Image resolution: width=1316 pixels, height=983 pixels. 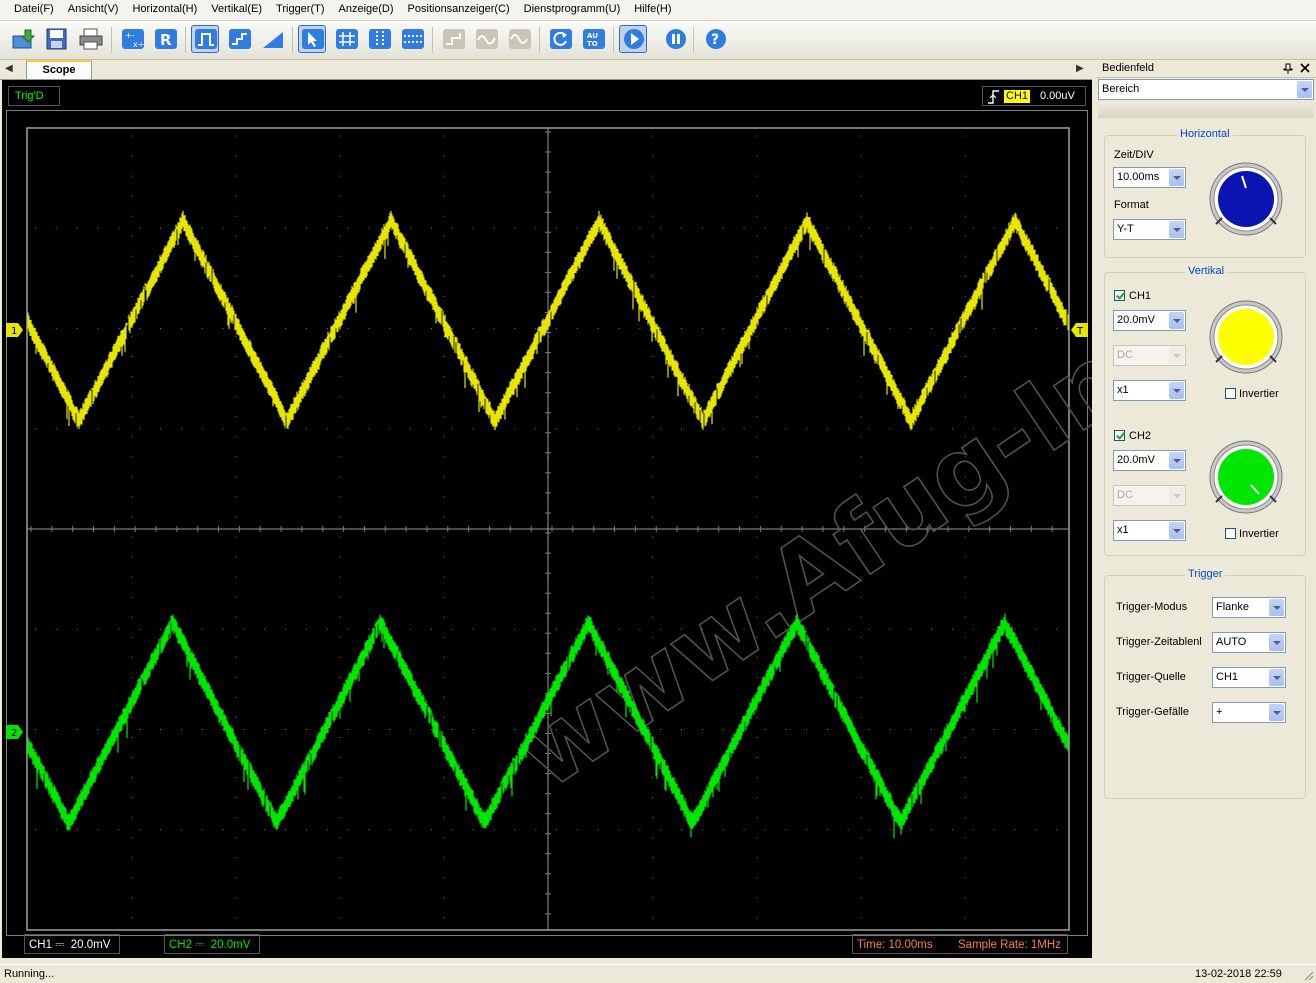 What do you see at coordinates (1149, 530) in the screenshot?
I see `ch2-probe-select: x1` at bounding box center [1149, 530].